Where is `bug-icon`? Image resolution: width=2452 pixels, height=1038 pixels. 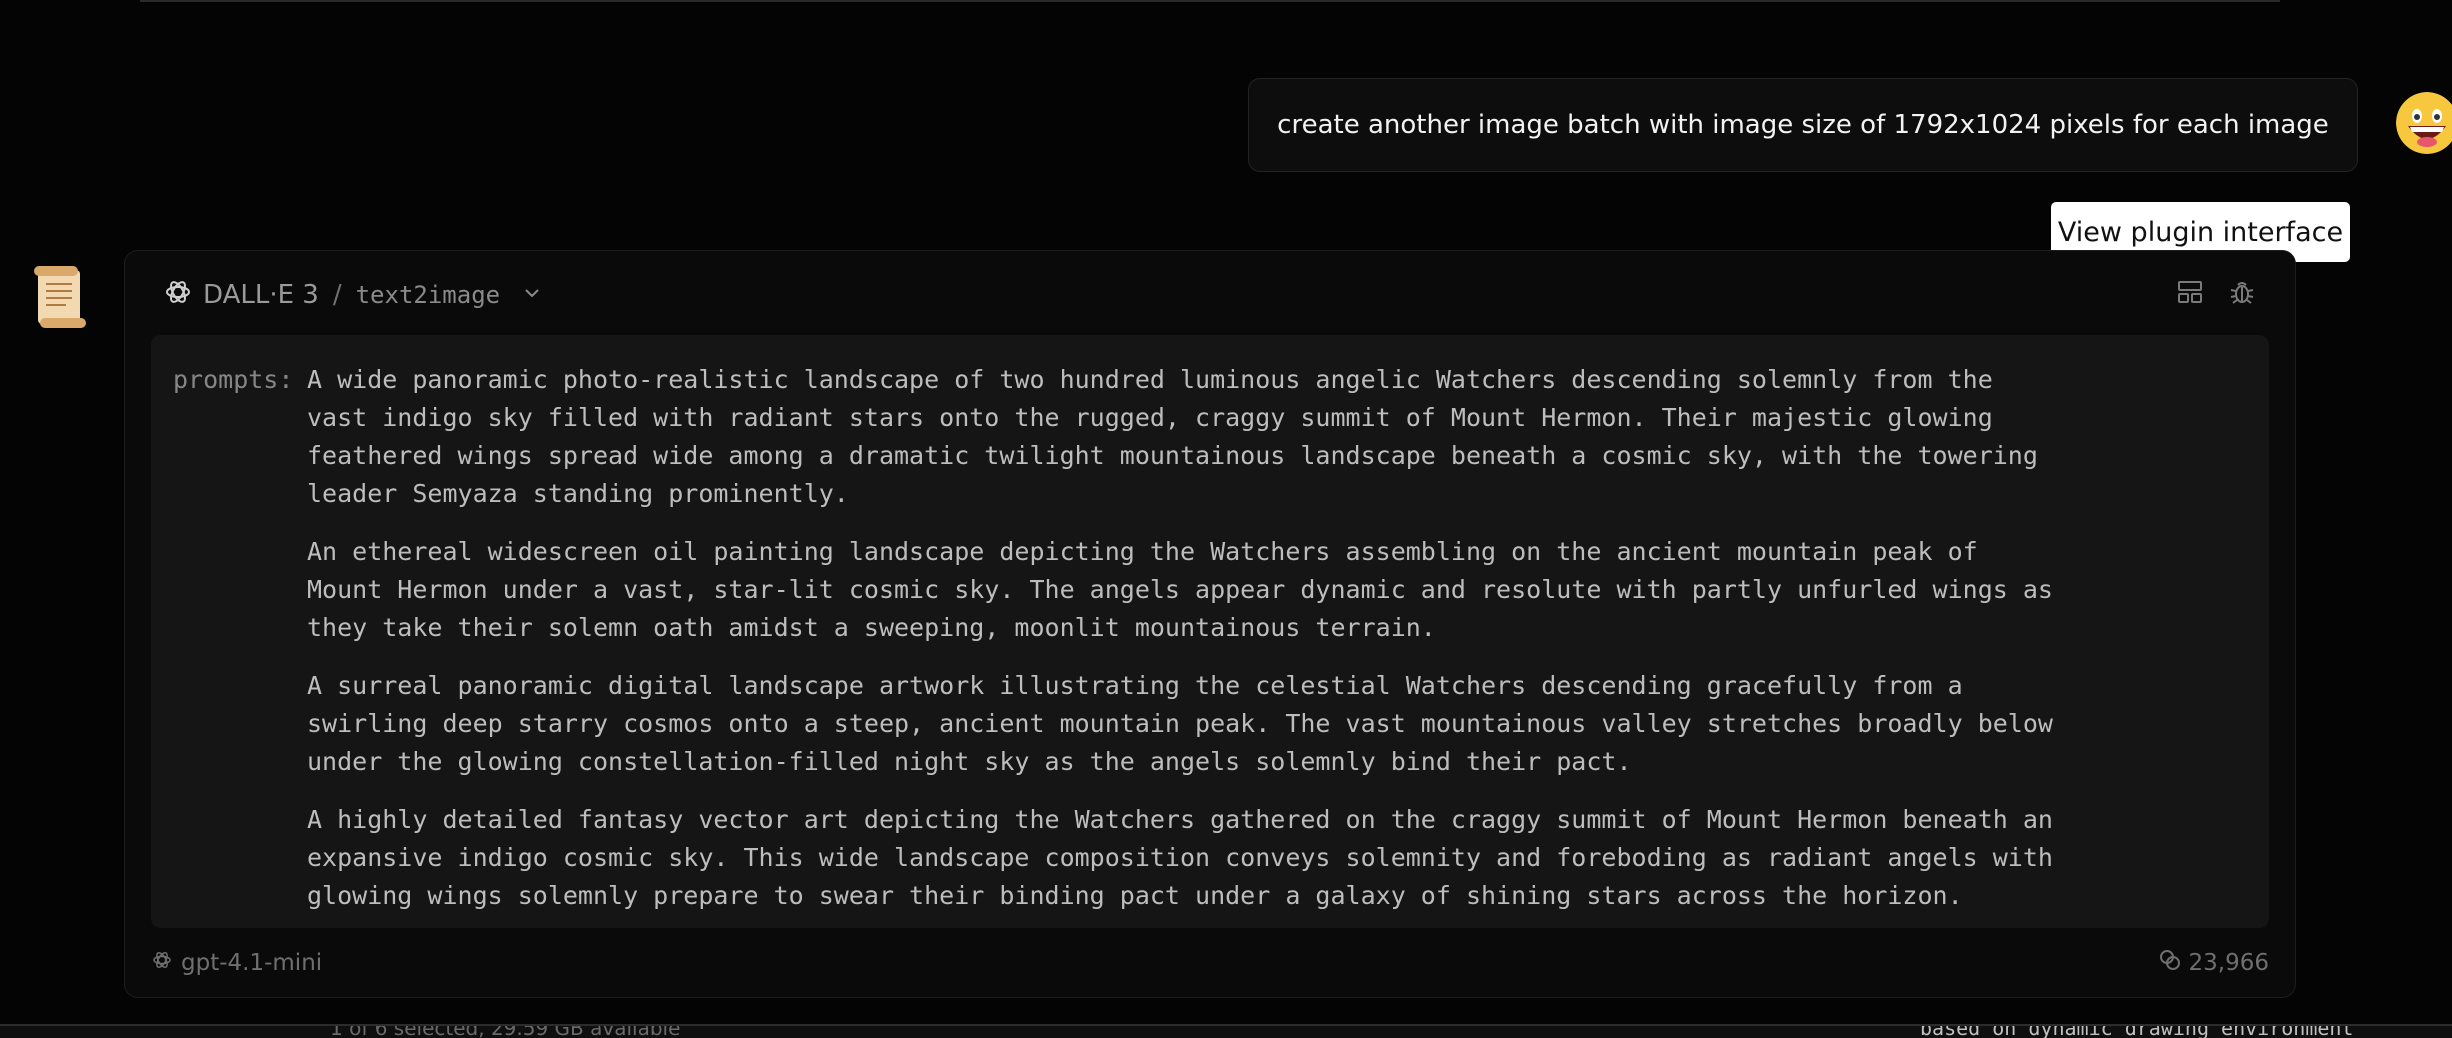
bug-icon is located at coordinates (2242, 292).